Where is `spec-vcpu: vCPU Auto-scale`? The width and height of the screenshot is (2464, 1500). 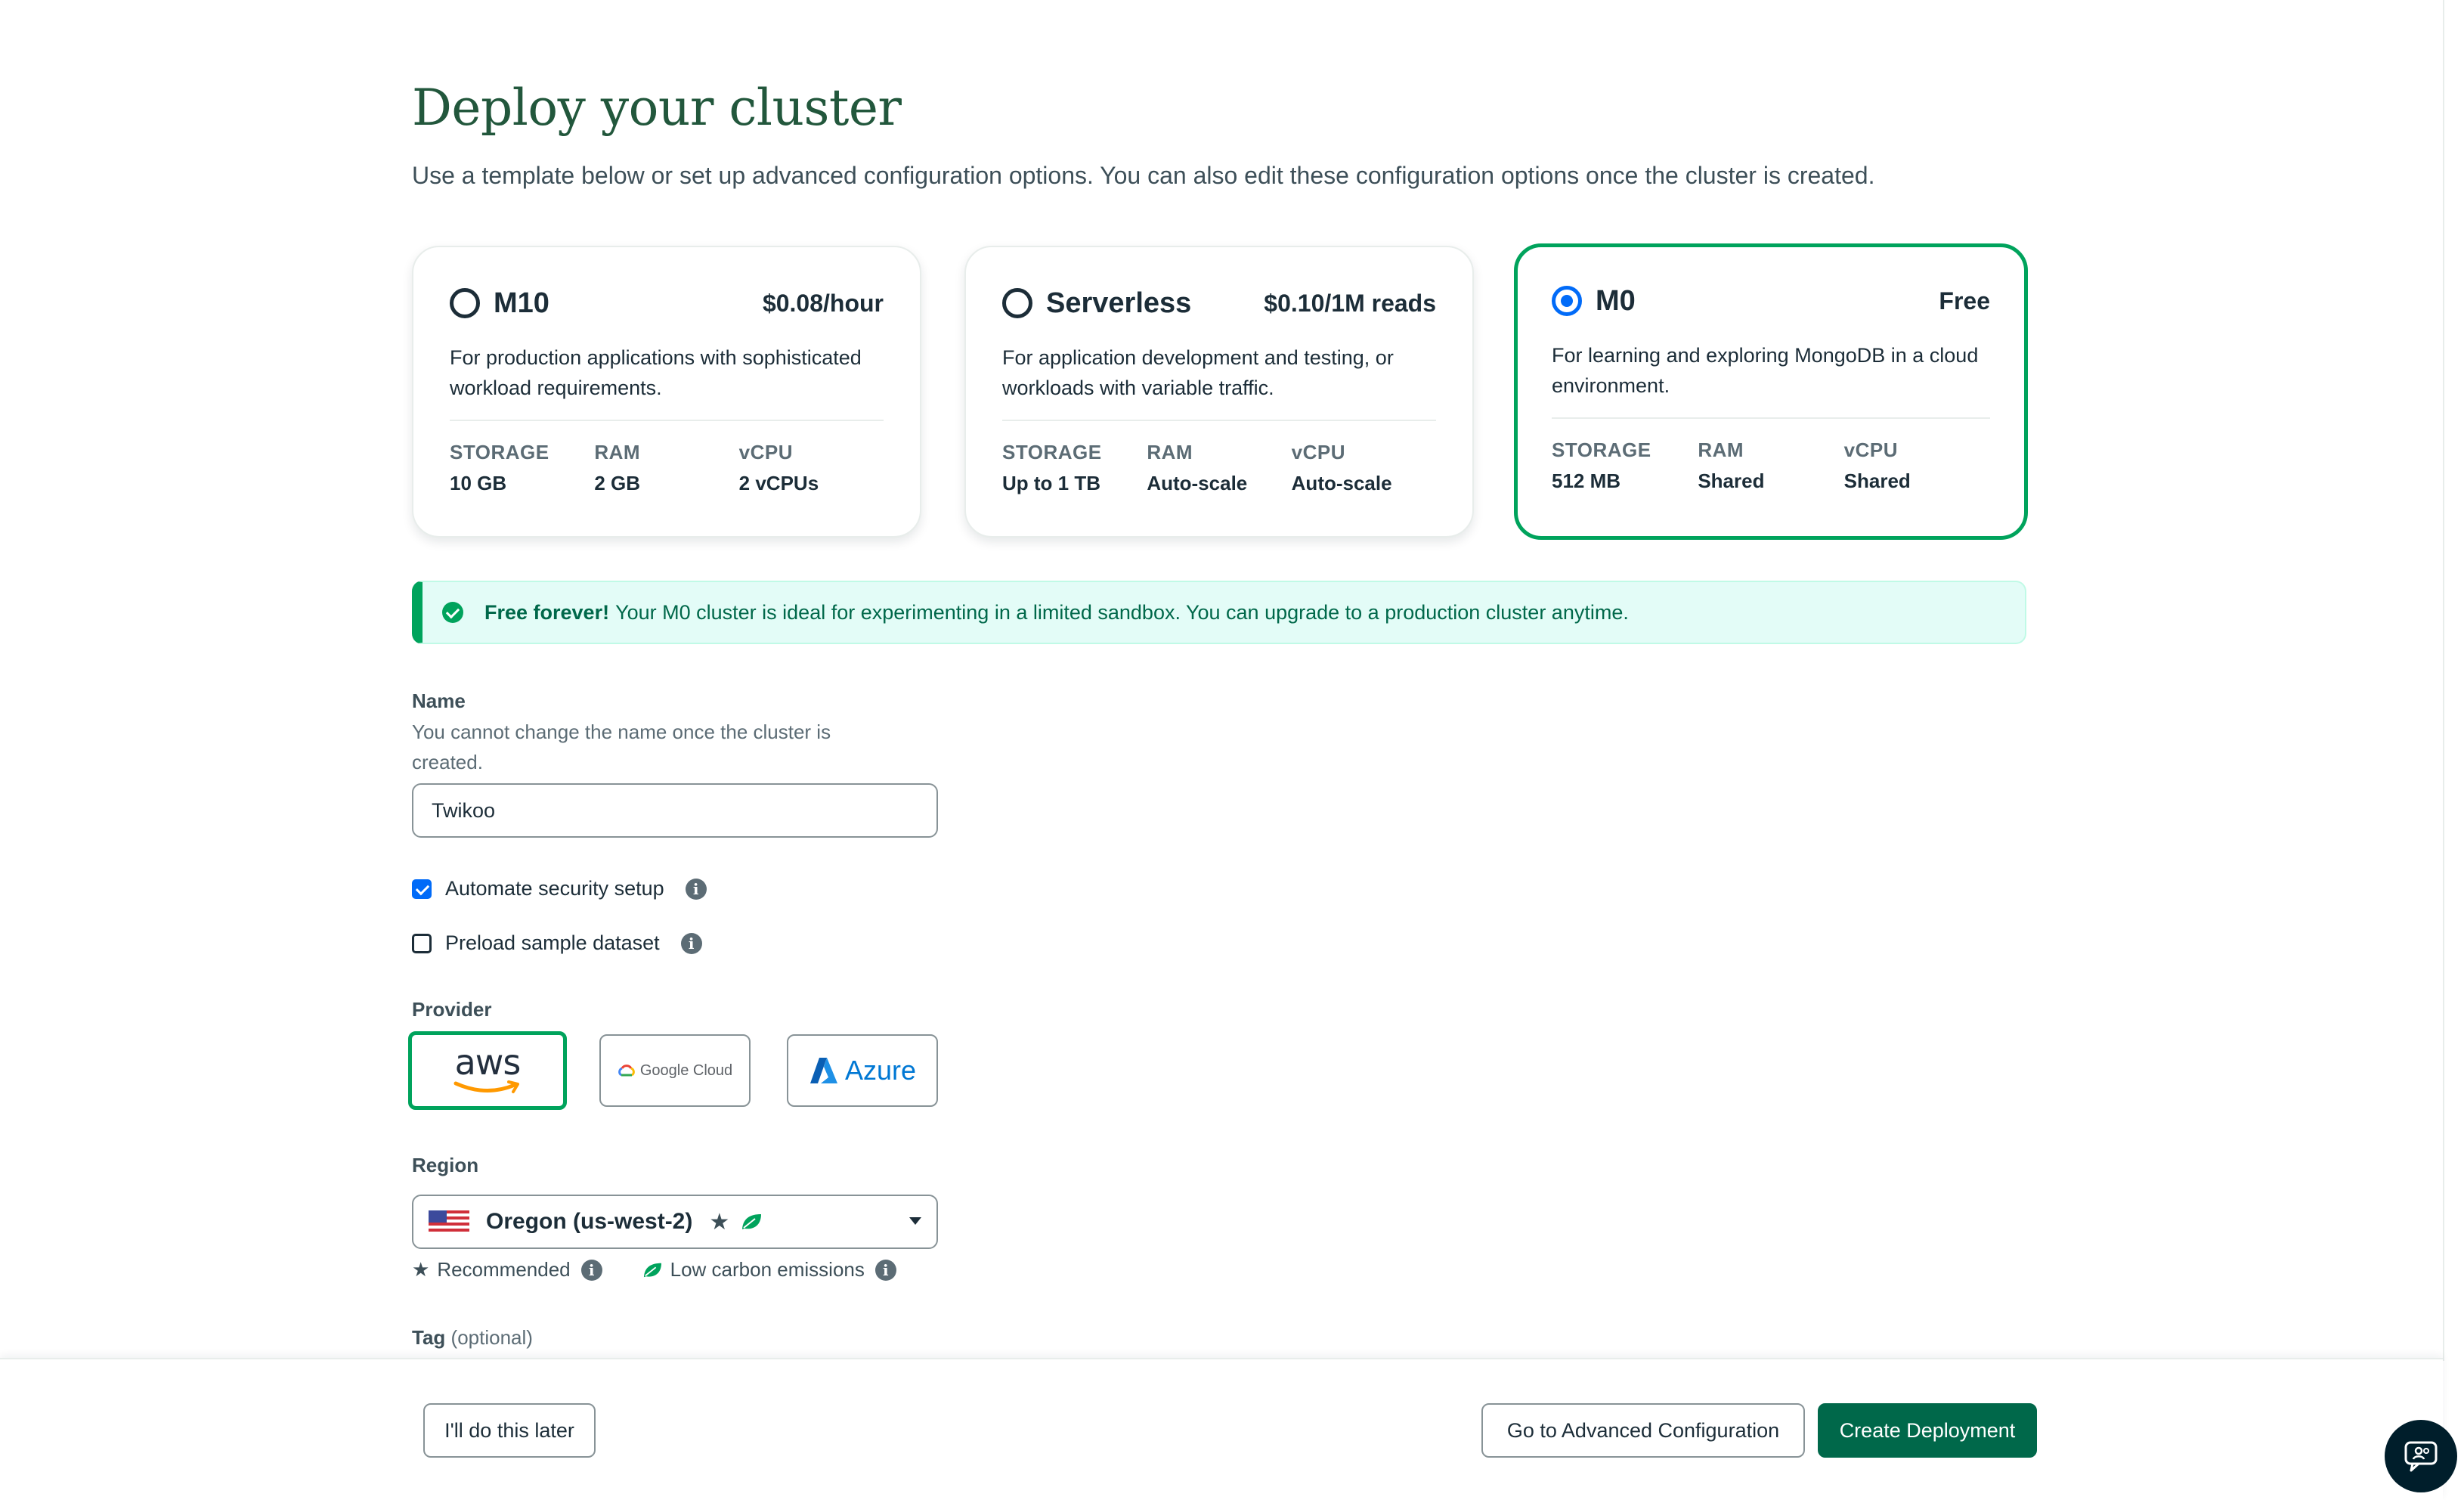 spec-vcpu: vCPU Auto-scale is located at coordinates (1364, 468).